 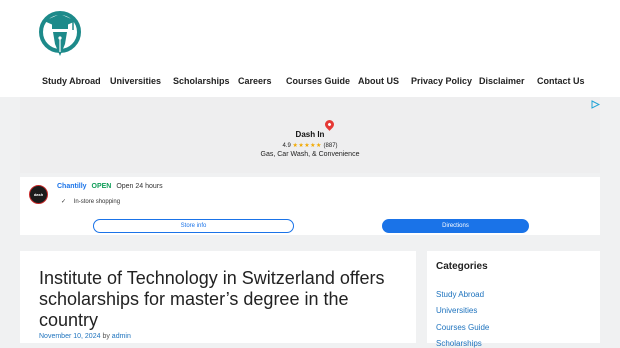 I want to click on review-count: (887), so click(x=330, y=146).